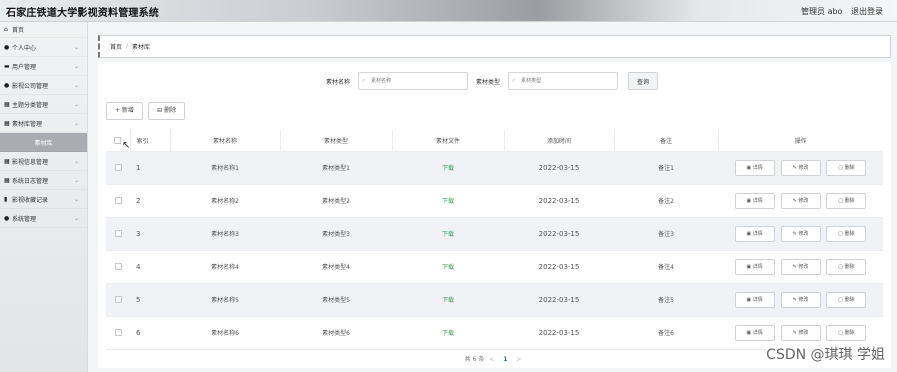 Image resolution: width=897 pixels, height=372 pixels. What do you see at coordinates (505, 359) in the screenshot?
I see `current-page: 1` at bounding box center [505, 359].